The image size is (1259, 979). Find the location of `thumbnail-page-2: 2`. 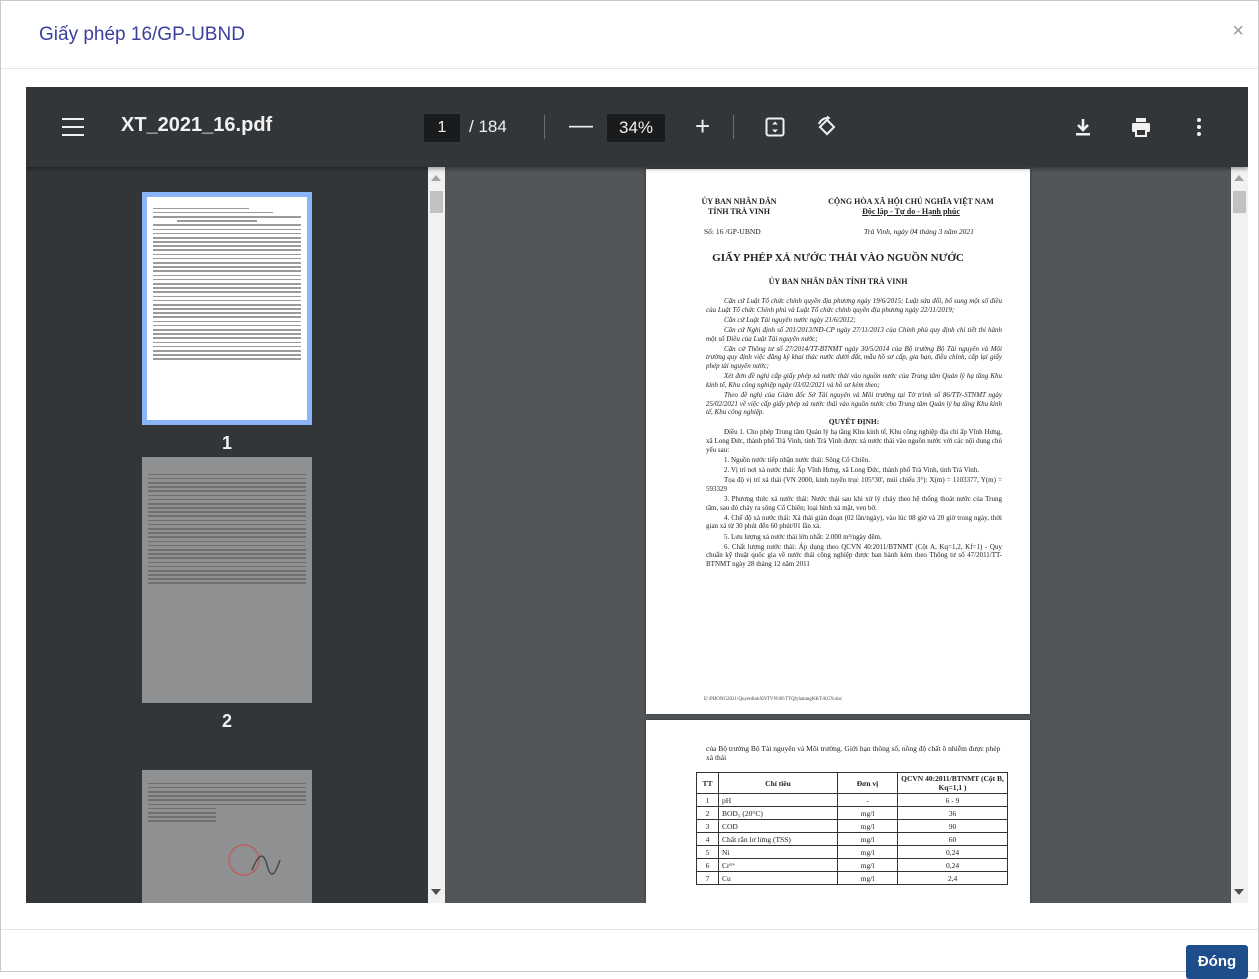

thumbnail-page-2: 2 is located at coordinates (227, 594).